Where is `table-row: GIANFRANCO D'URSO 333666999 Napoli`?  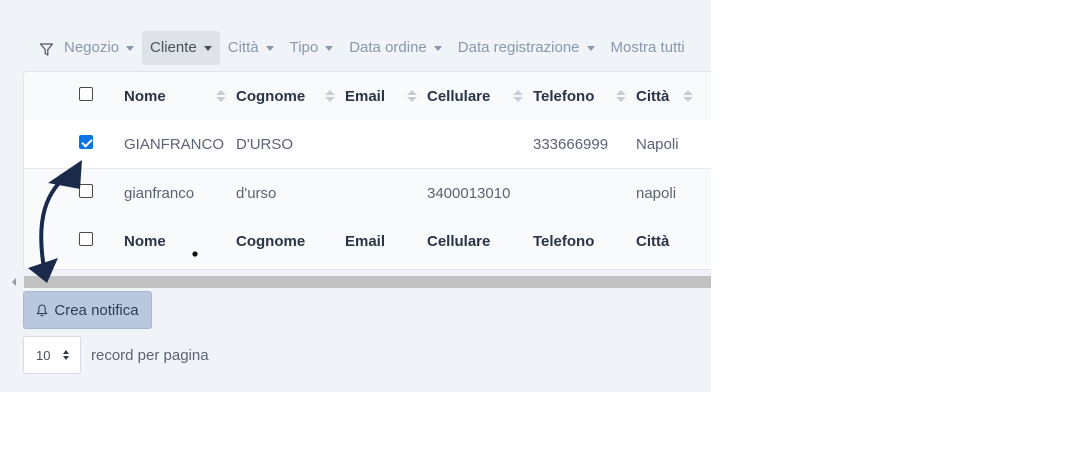
table-row: GIANFRANCO D'URSO 333666999 Napoli is located at coordinates (367, 144).